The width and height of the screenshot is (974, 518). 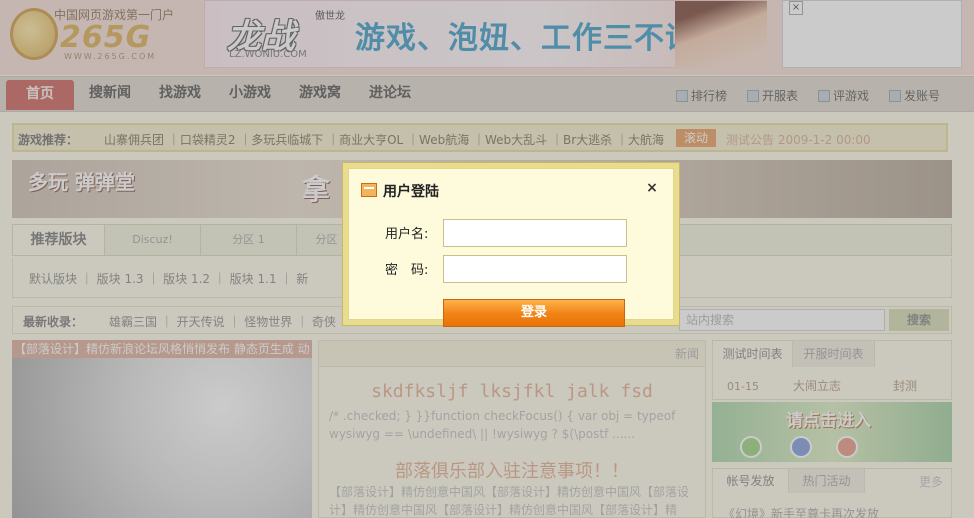 I want to click on login-icon, so click(x=369, y=190).